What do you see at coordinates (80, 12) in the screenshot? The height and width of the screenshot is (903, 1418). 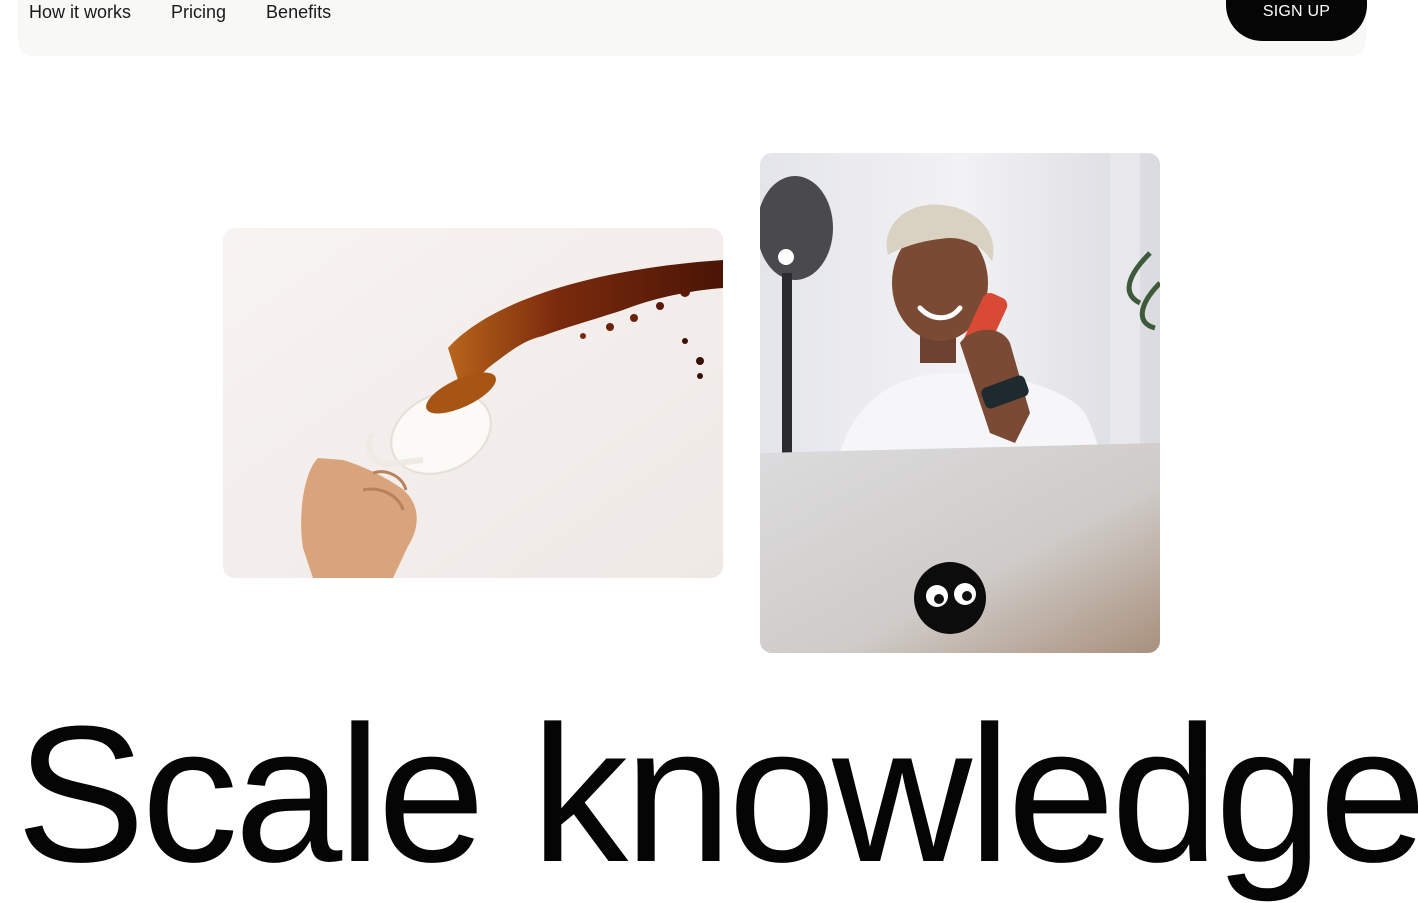 I see `nav-link-how-it-works: How it works` at bounding box center [80, 12].